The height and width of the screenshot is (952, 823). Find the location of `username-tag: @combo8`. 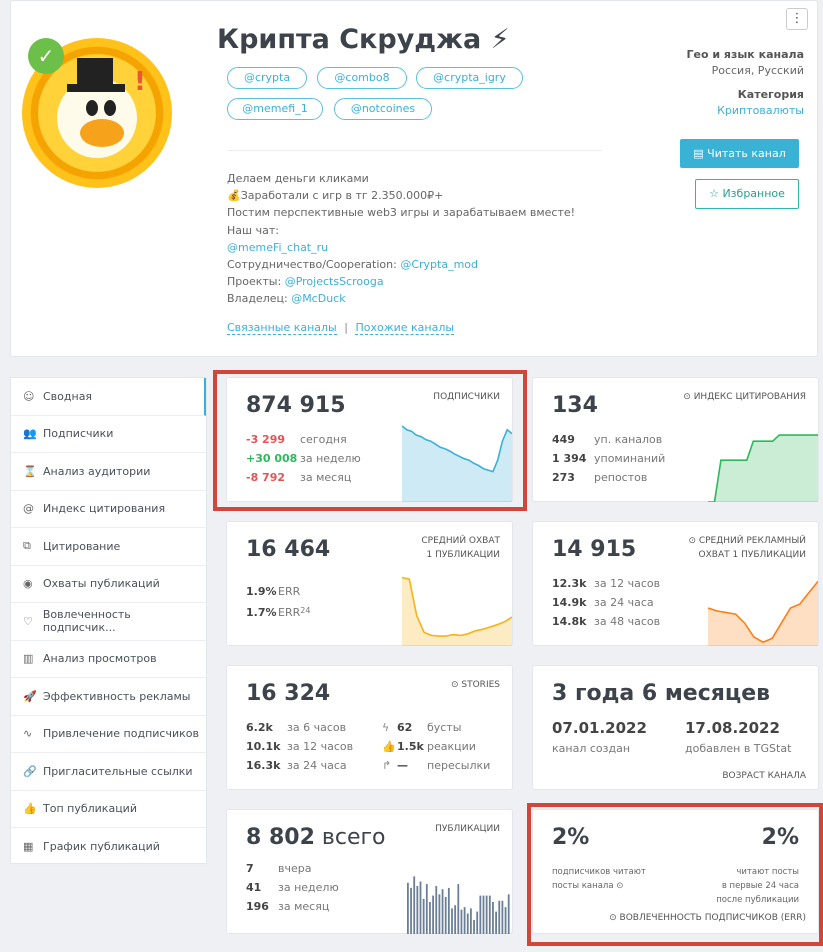

username-tag: @combo8 is located at coordinates (362, 78).